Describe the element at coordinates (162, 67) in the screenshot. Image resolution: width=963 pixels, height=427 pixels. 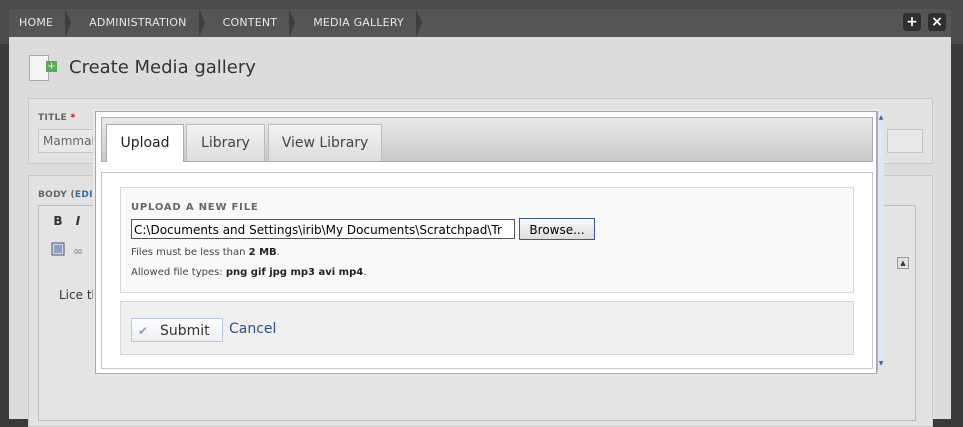
I see `page-title: Create Media gallery` at that location.